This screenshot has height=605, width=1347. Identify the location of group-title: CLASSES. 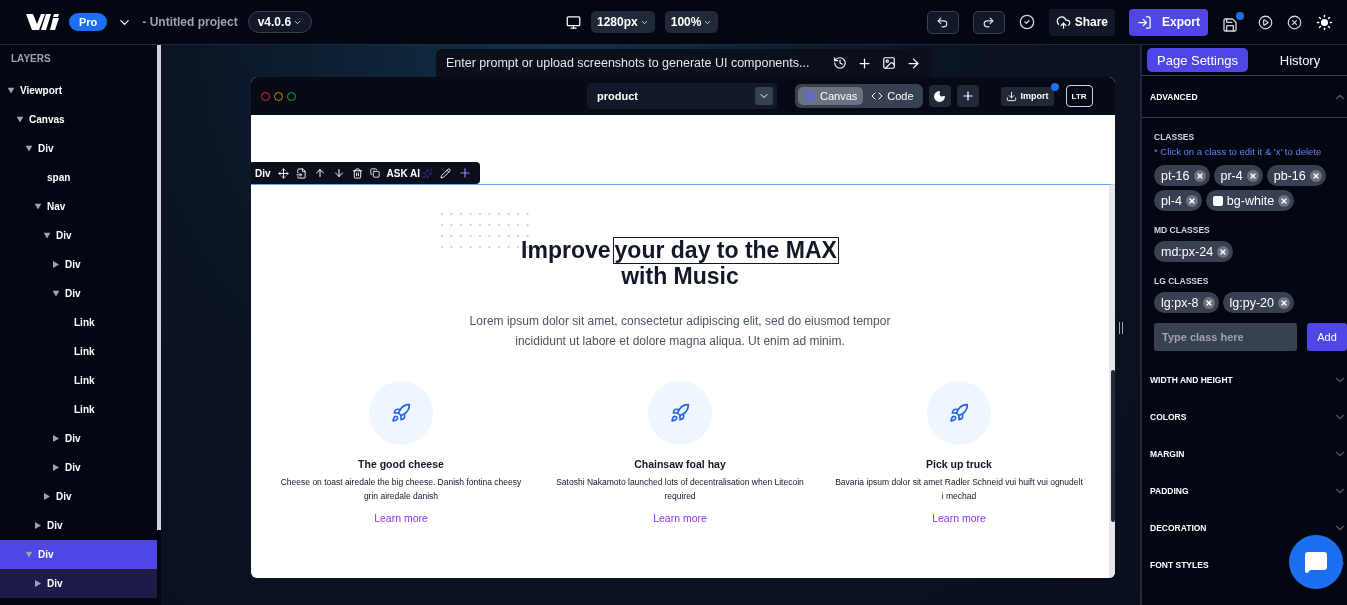
(1175, 137).